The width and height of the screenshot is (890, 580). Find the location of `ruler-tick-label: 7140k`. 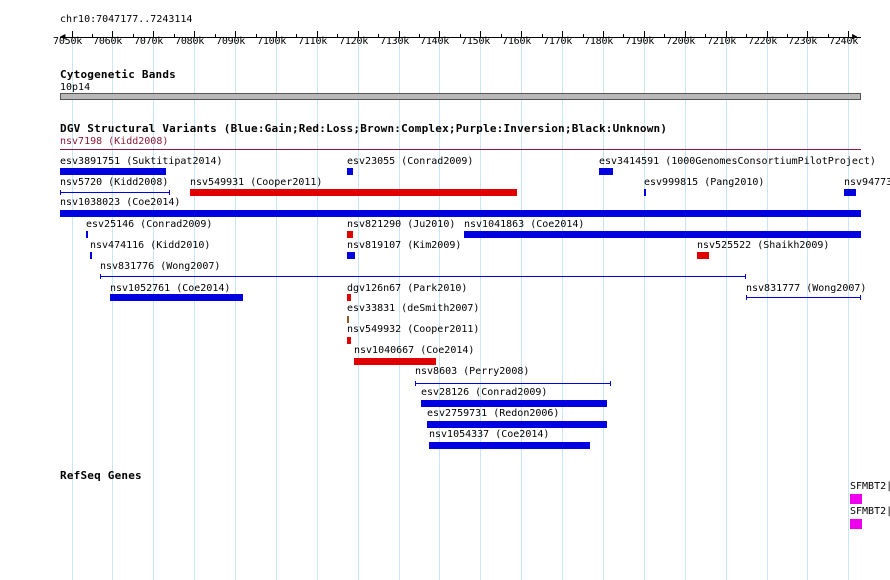

ruler-tick-label: 7140k is located at coordinates (435, 41).